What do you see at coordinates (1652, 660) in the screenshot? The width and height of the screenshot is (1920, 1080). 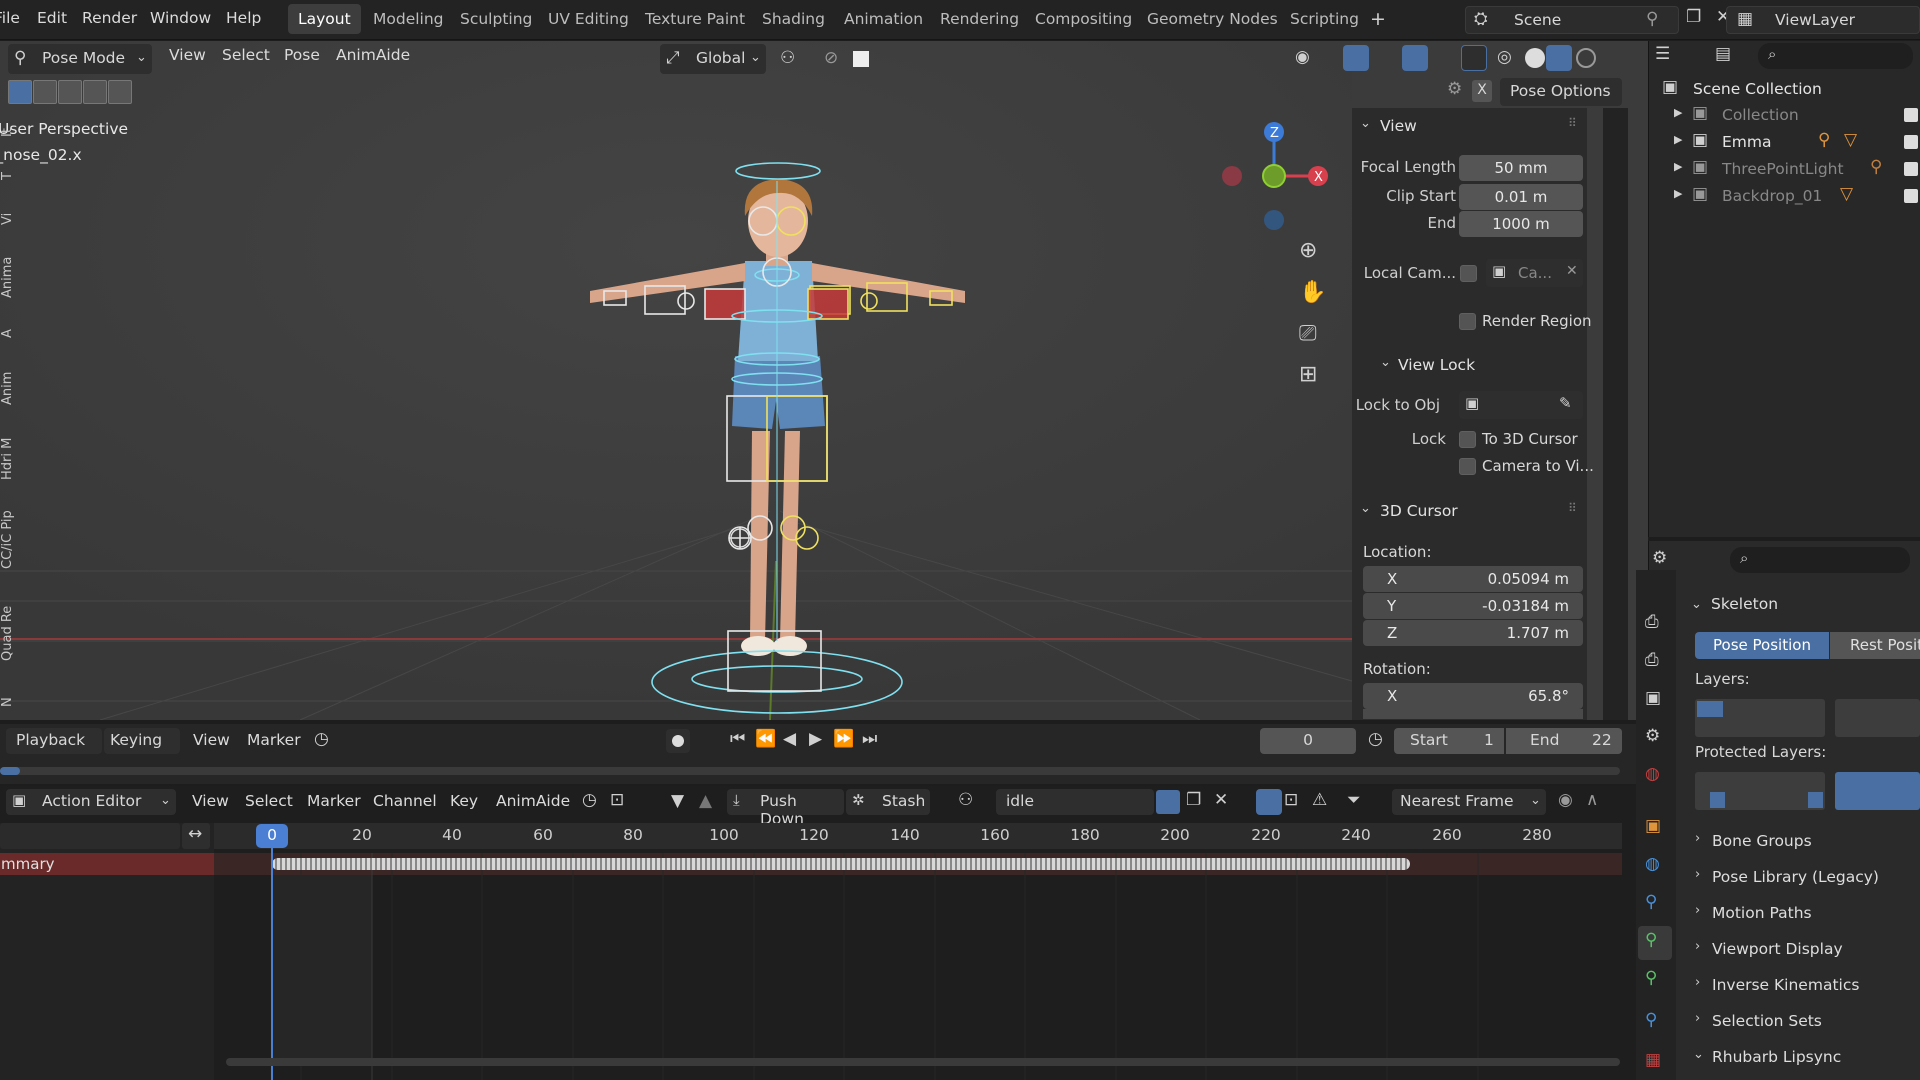 I see `output-tab-icon: ⎙` at bounding box center [1652, 660].